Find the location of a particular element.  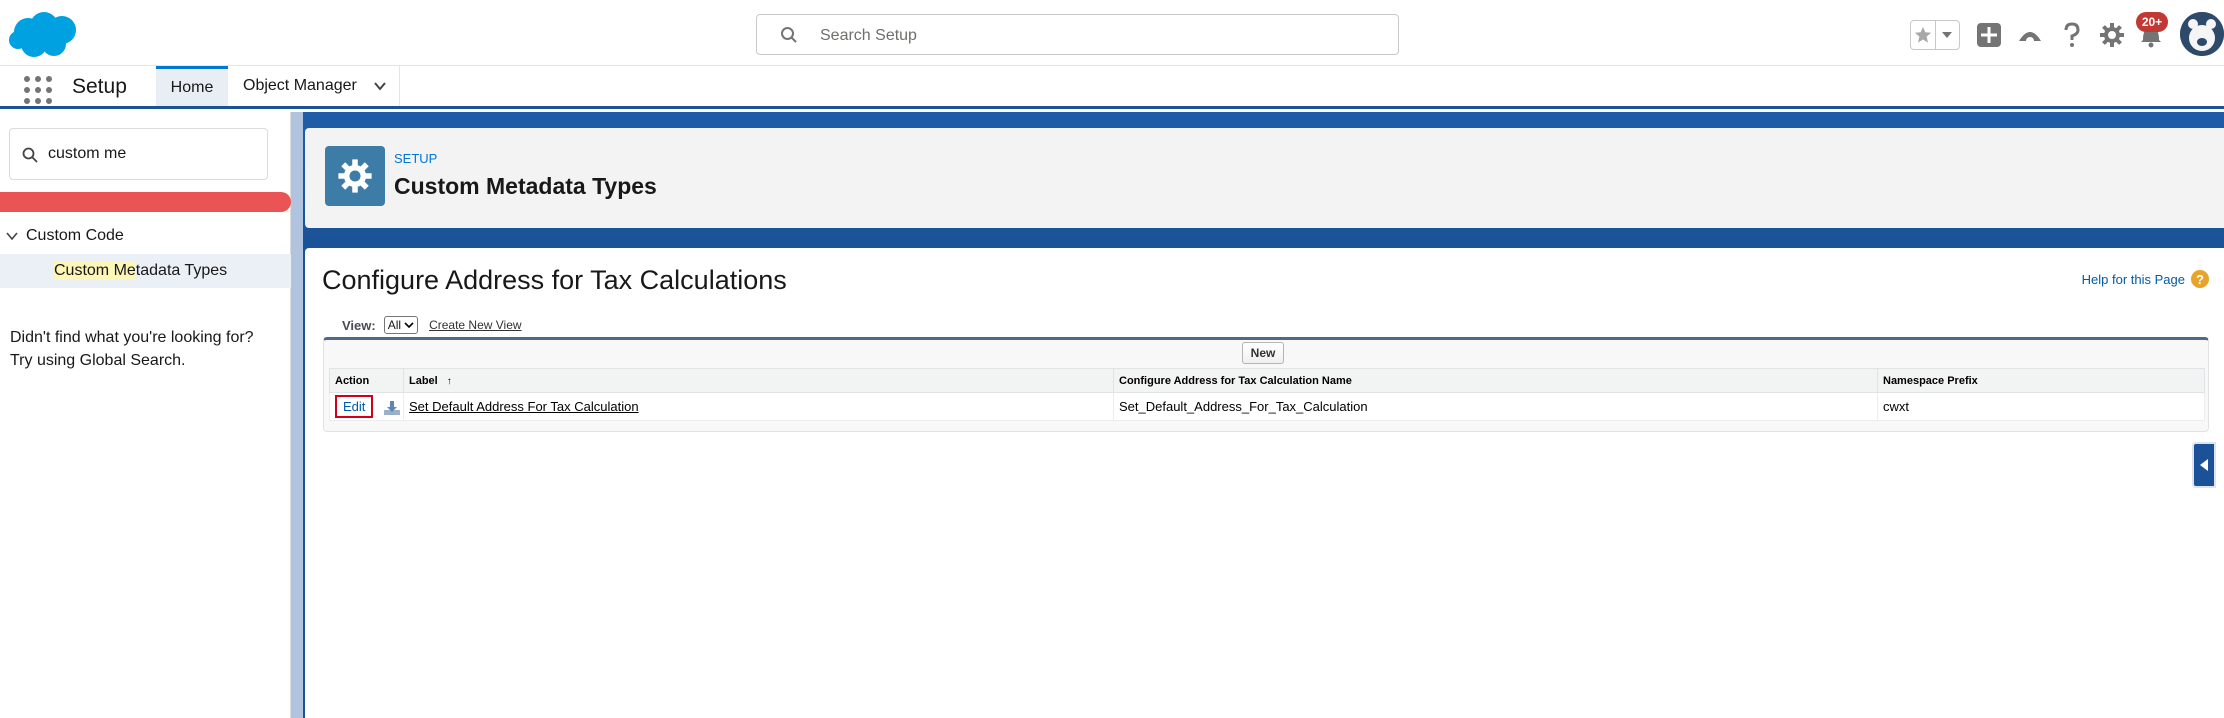

view-select-value: All is located at coordinates (394, 325).